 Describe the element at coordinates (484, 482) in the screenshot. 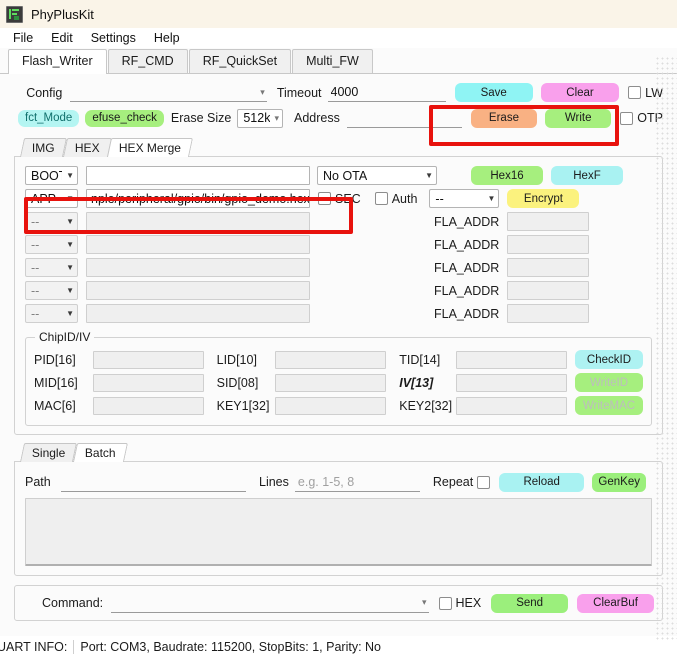

I see `repeat-checkbox-box` at that location.